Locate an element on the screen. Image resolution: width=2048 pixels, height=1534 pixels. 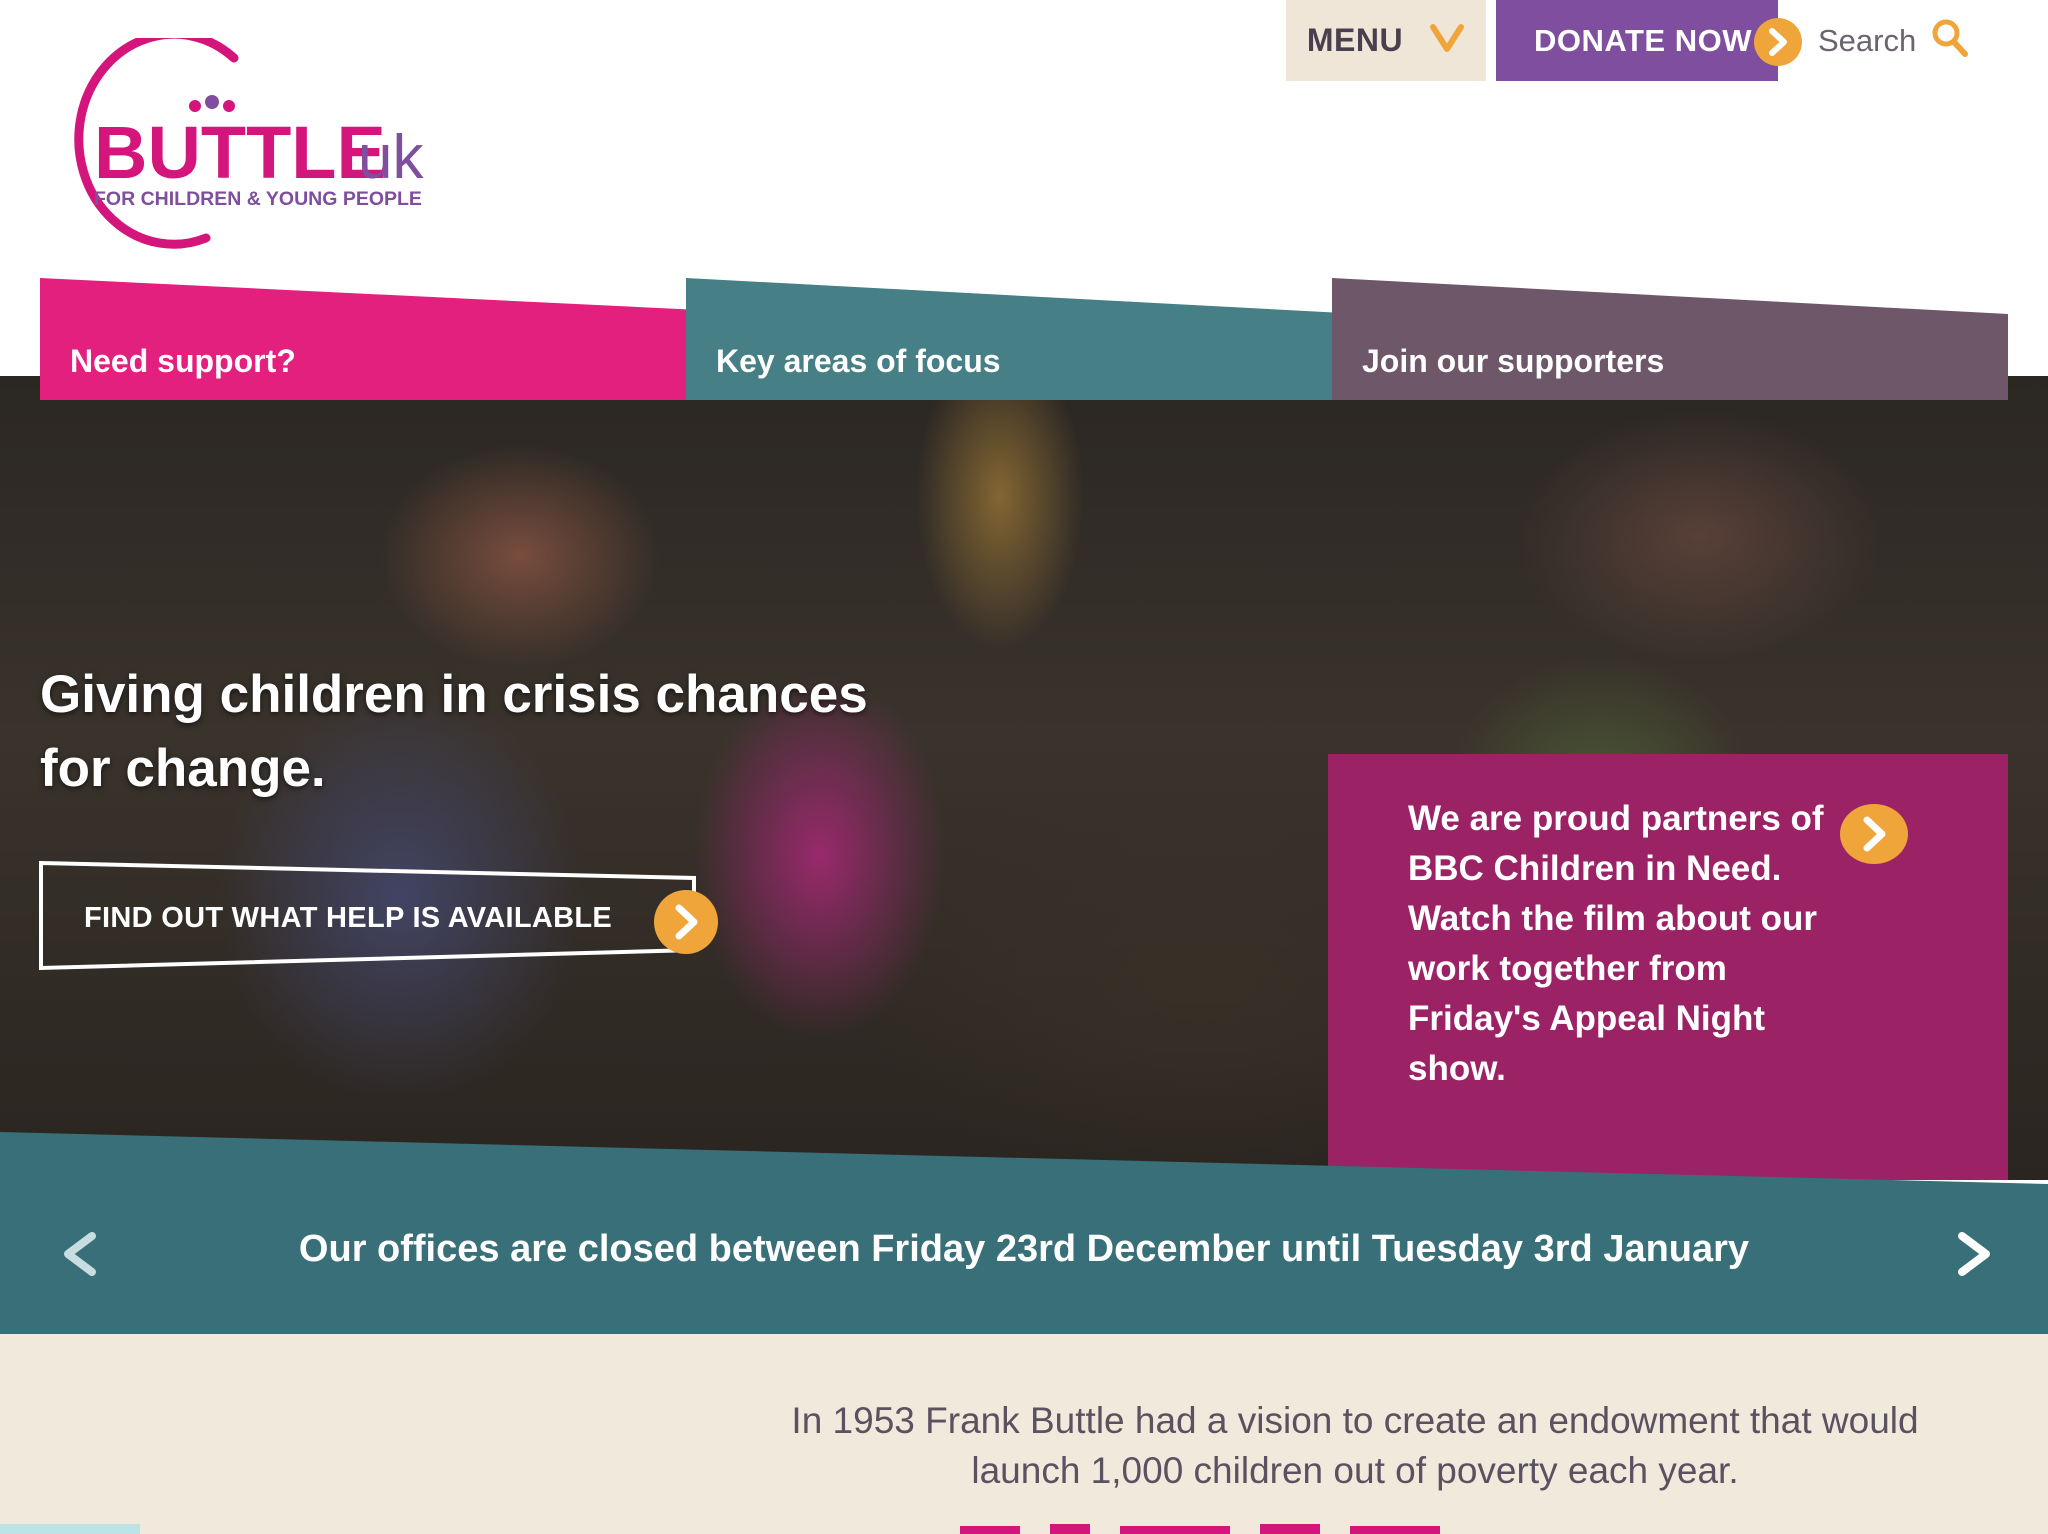
decorative-accent is located at coordinates (70, 1529).